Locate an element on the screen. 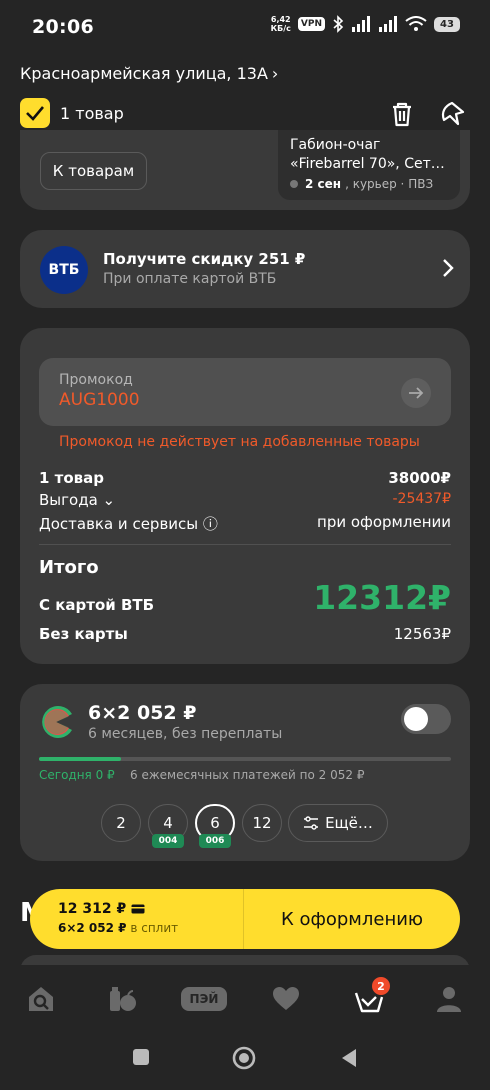 The height and width of the screenshot is (1090, 490). status-icons: 6,42 КБ/с VPN 43 is located at coordinates (365, 24).